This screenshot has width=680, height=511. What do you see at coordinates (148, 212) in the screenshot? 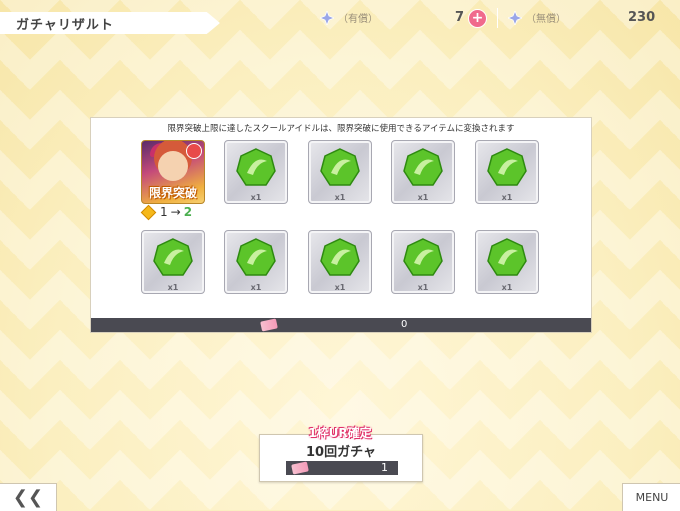
I see `diamond-icon` at bounding box center [148, 212].